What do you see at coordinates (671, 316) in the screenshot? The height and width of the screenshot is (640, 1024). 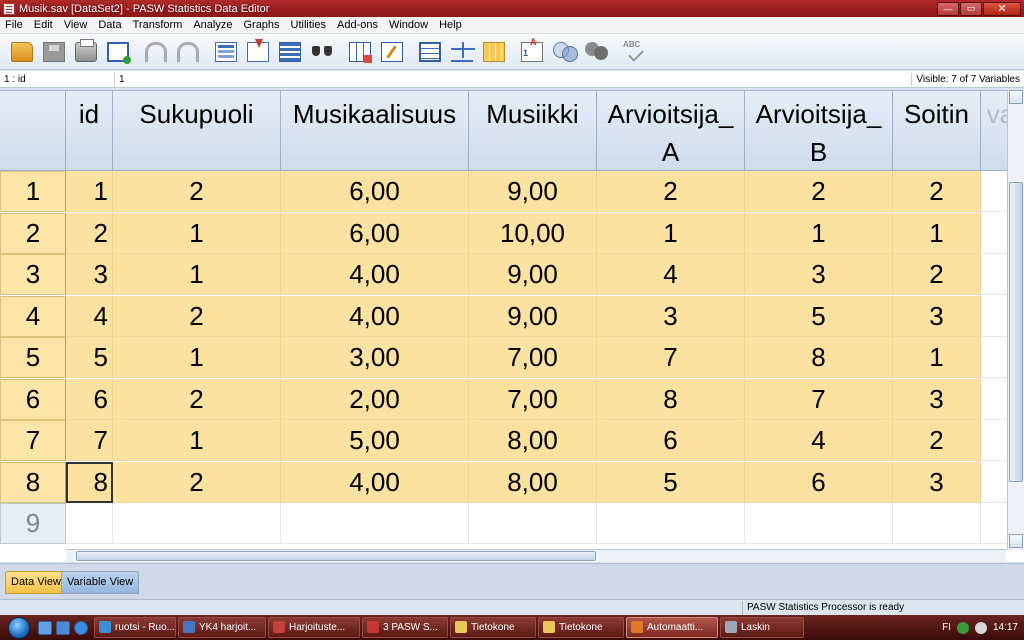 I see `data-cell-r4-arvioitsija-a: 3` at bounding box center [671, 316].